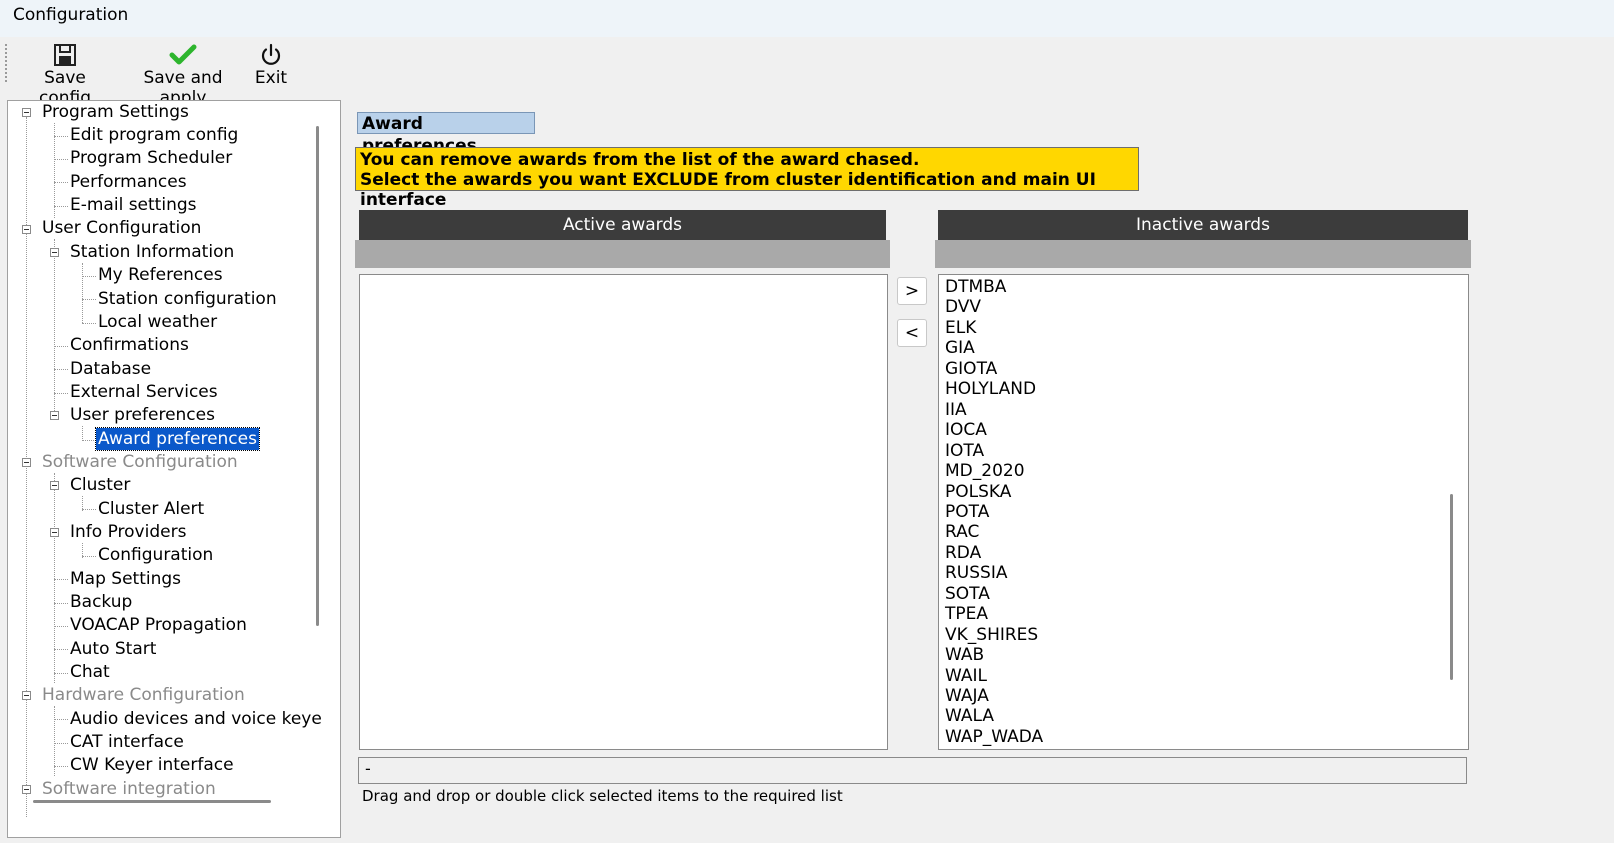  What do you see at coordinates (155, 555) in the screenshot?
I see `tree-item-configuration: Configuration` at bounding box center [155, 555].